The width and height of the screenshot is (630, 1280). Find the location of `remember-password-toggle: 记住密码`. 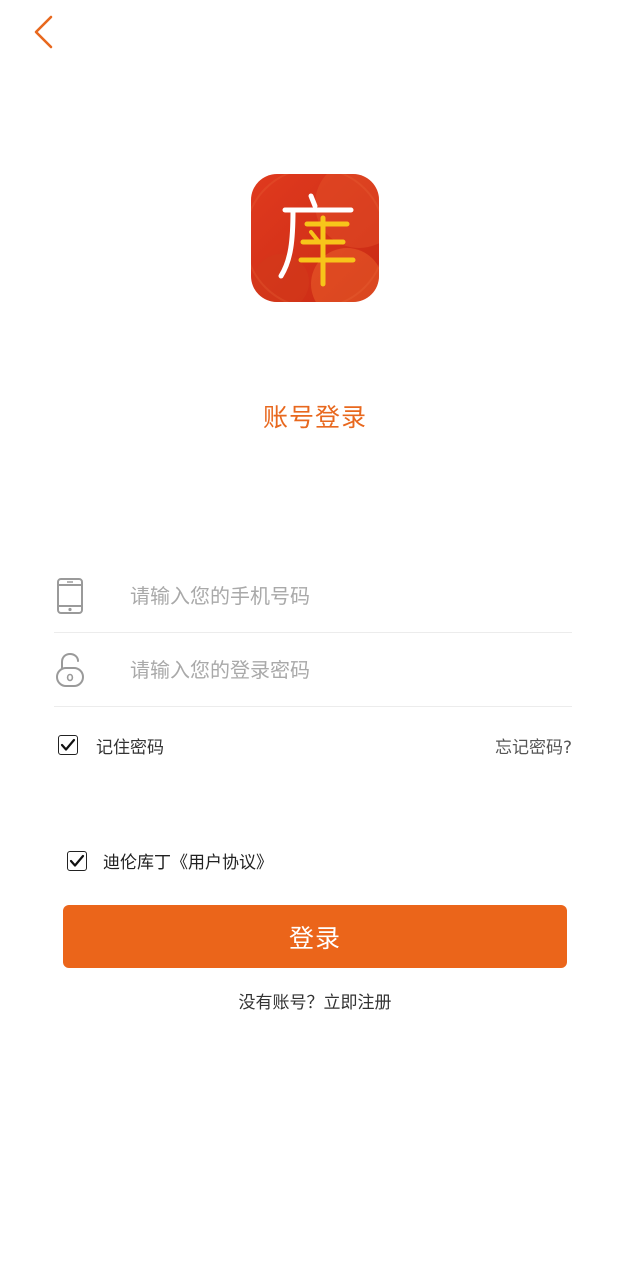

remember-password-toggle: 记住密码 is located at coordinates (111, 745).